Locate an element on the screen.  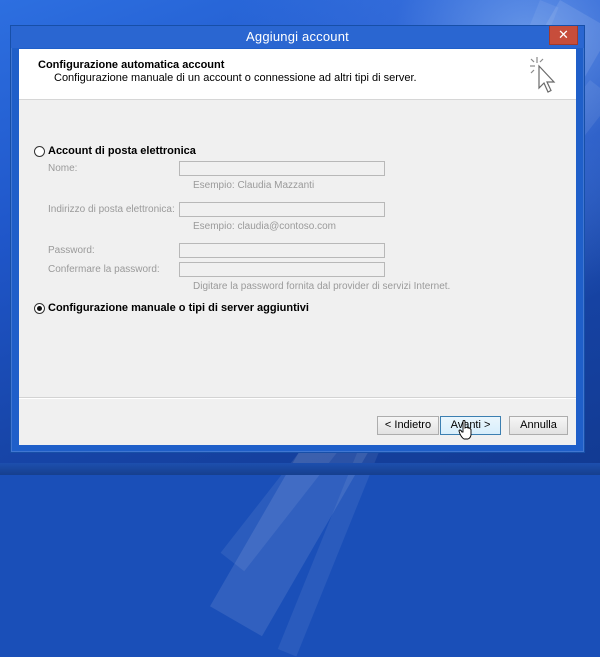
close-button: ✕ is located at coordinates (563, 35).